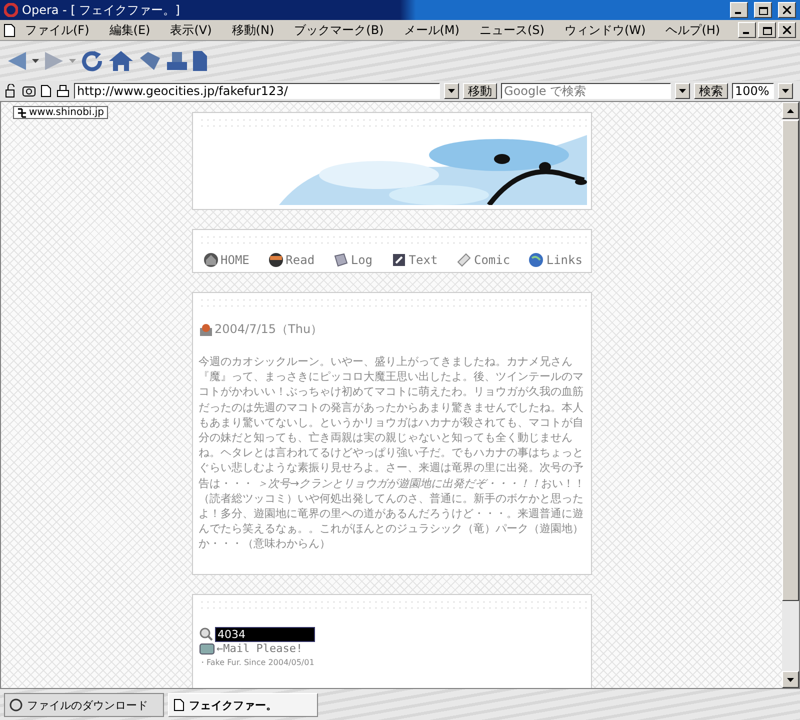 This screenshot has height=720, width=800. Describe the element at coordinates (226, 260) in the screenshot. I see `nav-link: HOME` at that location.